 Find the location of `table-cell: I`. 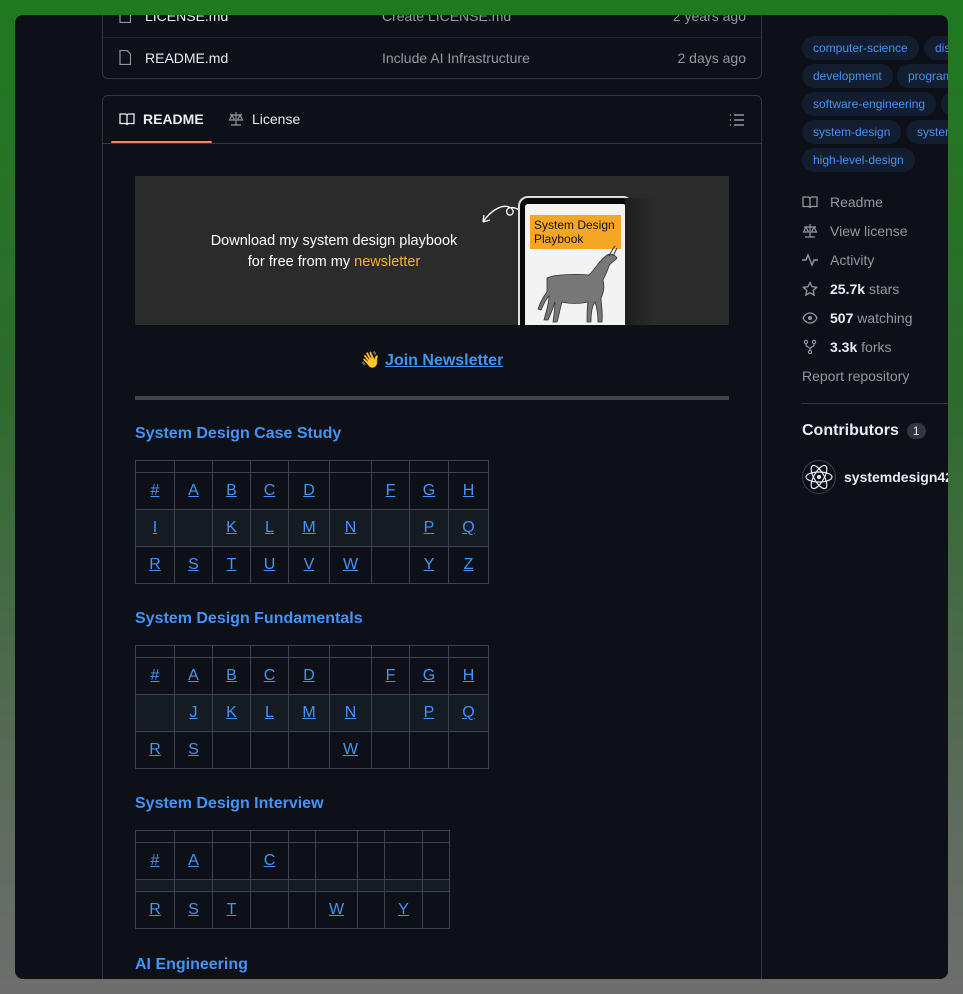

table-cell: I is located at coordinates (155, 528).